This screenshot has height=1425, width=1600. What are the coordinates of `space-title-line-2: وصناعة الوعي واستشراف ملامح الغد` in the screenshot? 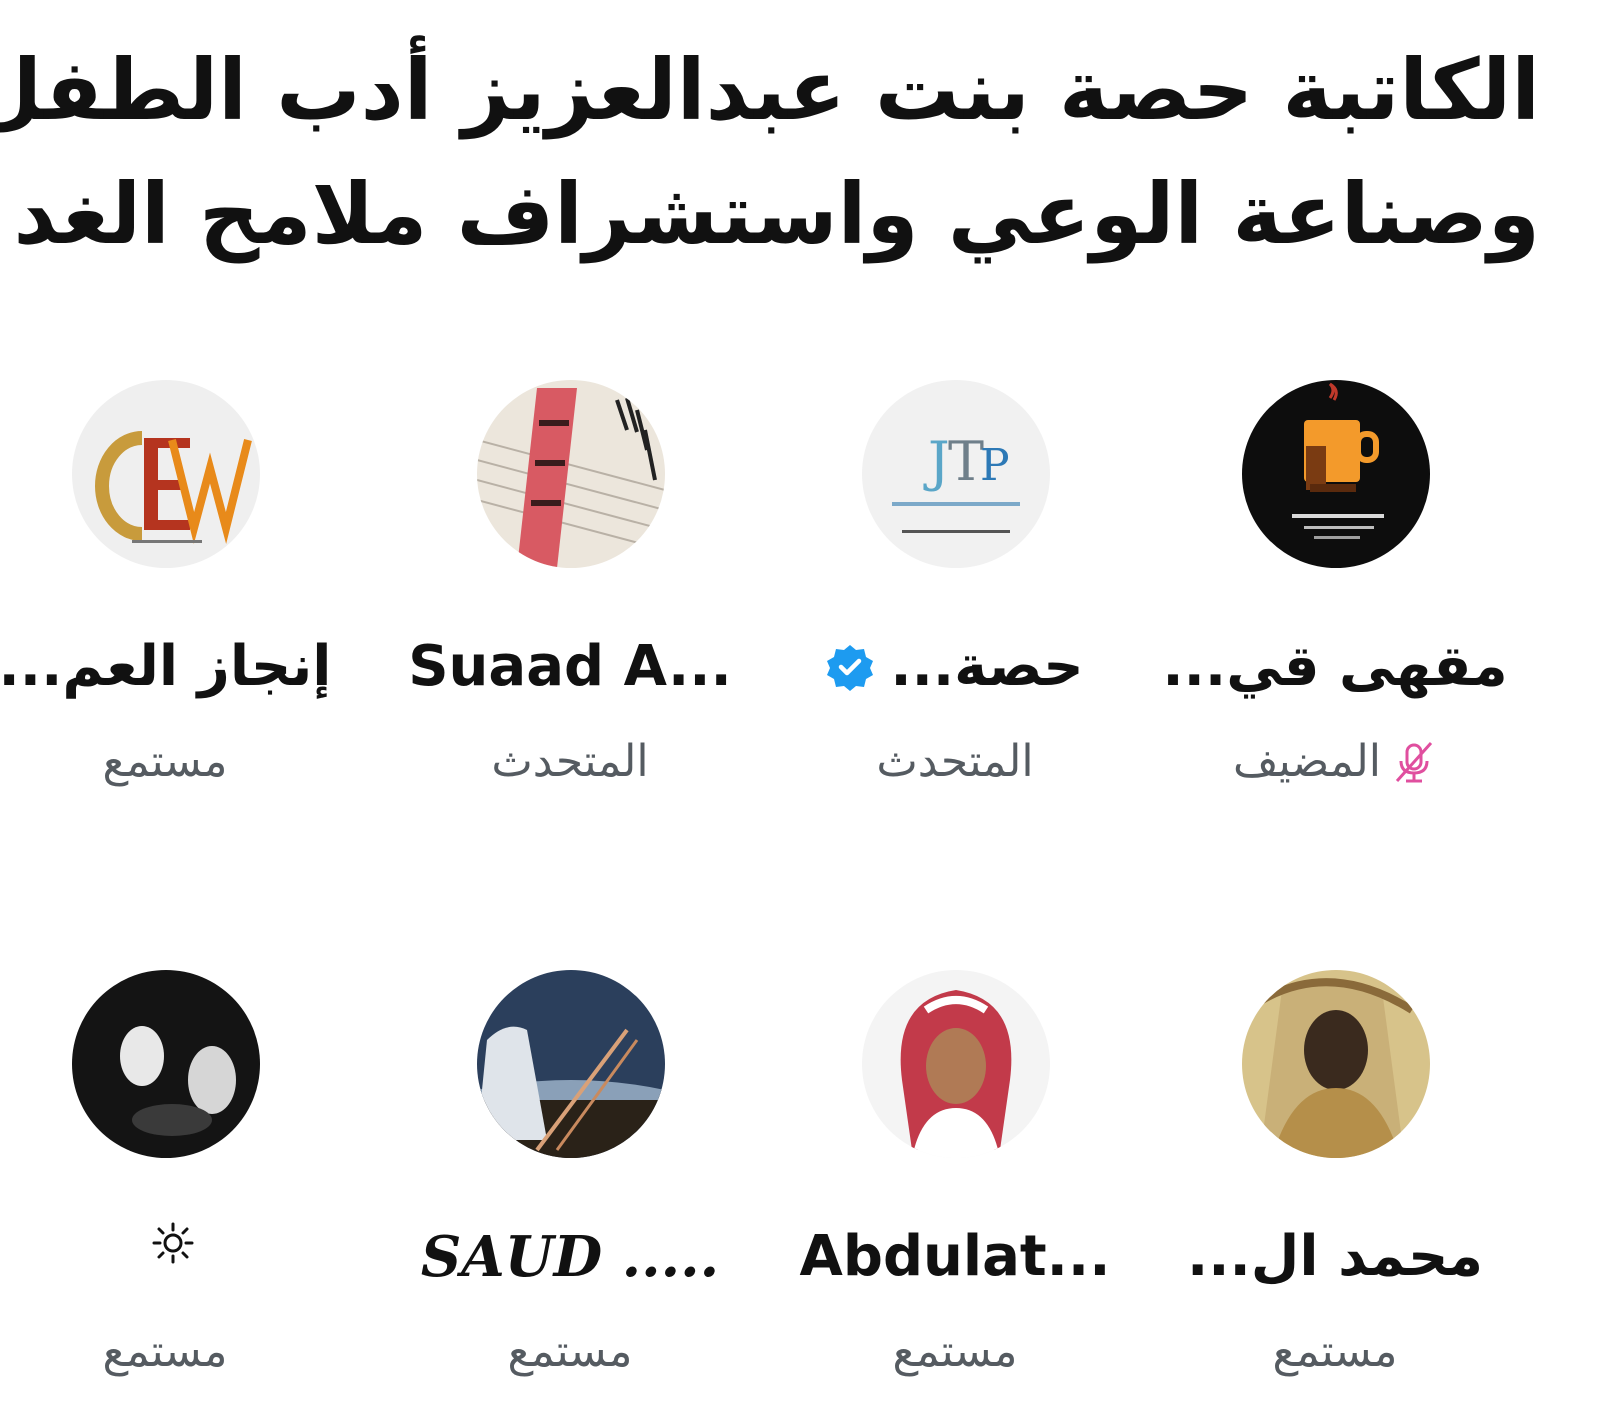 It's located at (776, 214).